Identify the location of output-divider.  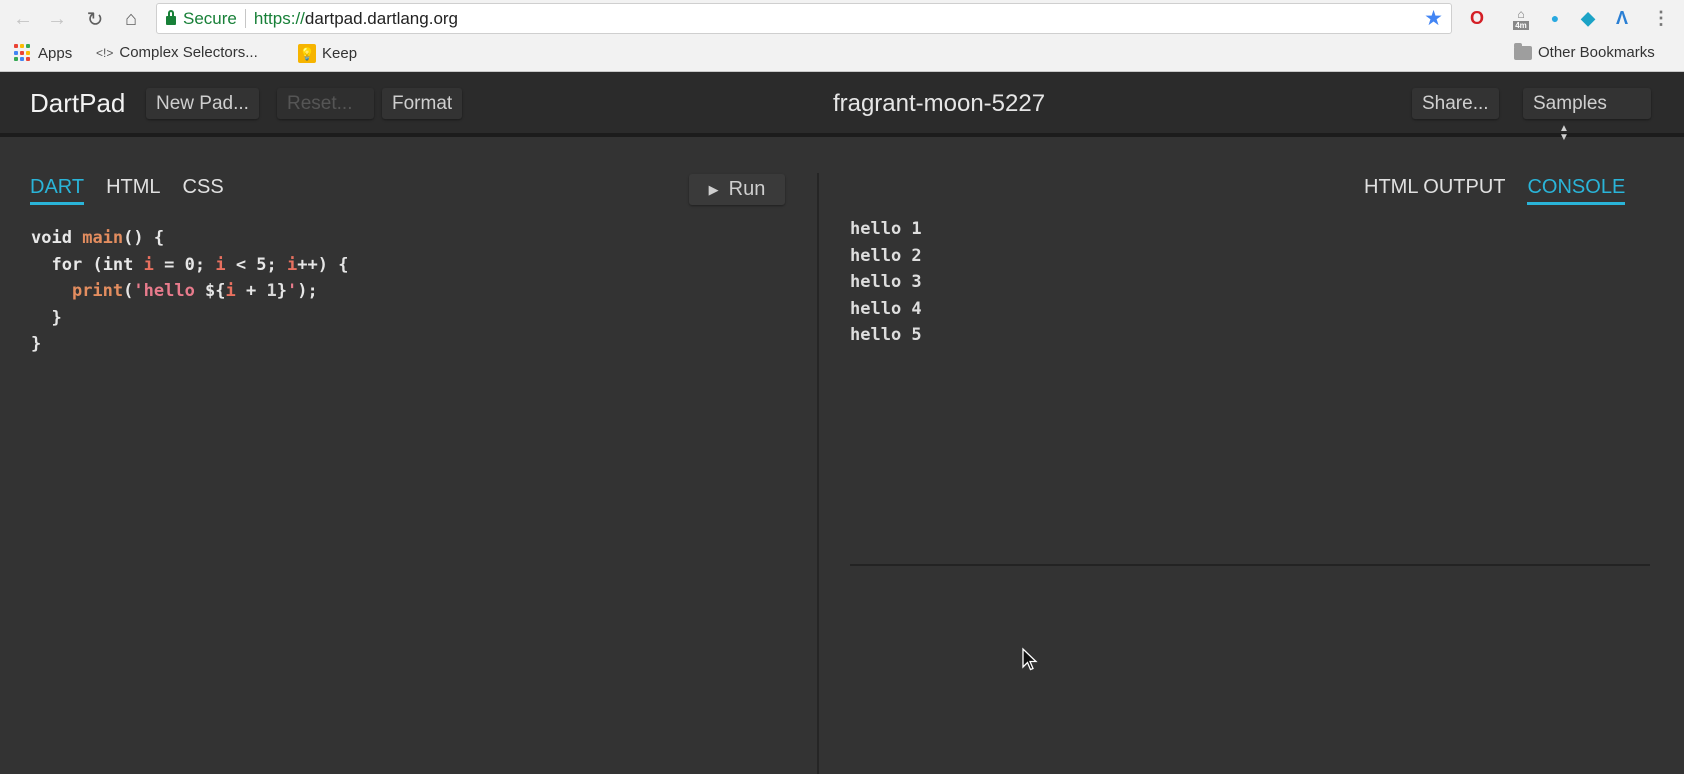
(1250, 565).